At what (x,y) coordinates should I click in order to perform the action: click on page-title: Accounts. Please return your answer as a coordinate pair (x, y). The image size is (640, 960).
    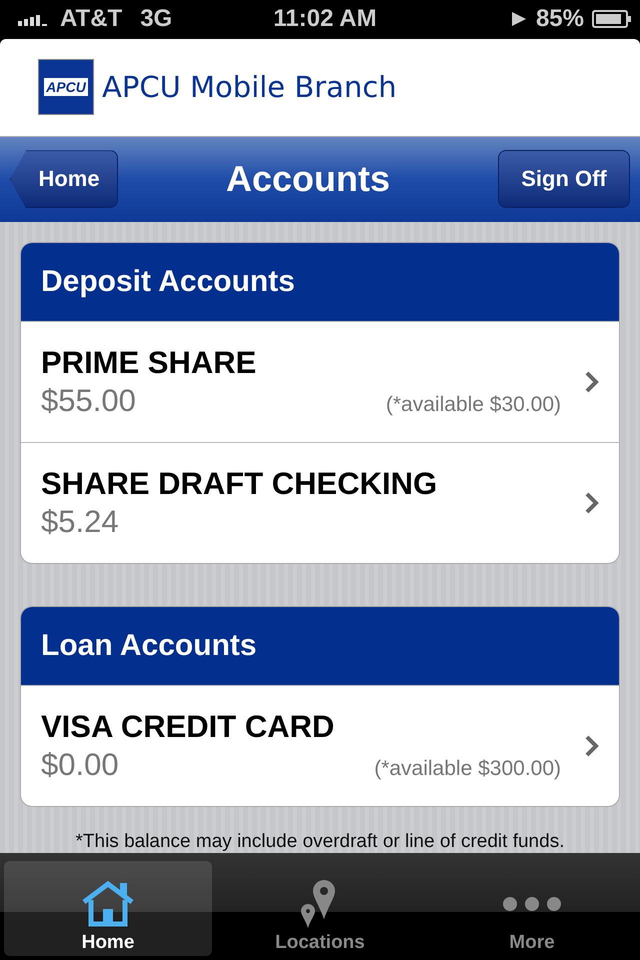
    Looking at the image, I should click on (308, 179).